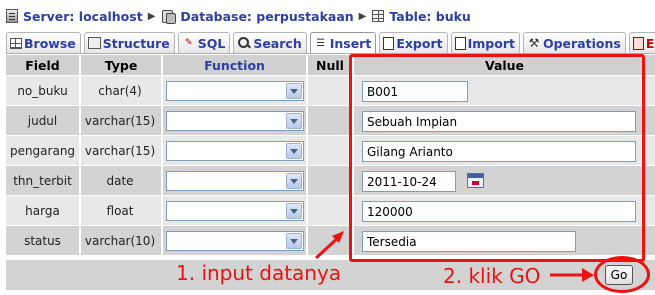 The image size is (655, 295). I want to click on field-name: status, so click(42, 240).